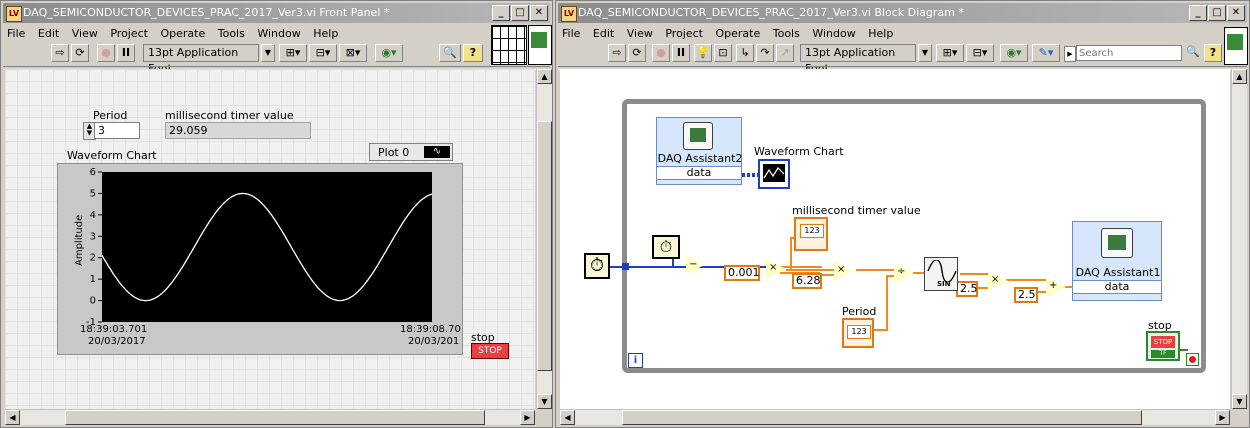 Image resolution: width=1250 pixels, height=428 pixels. Describe the element at coordinates (1117, 287) in the screenshot. I see `daq-assistant1-data-input: data` at that location.